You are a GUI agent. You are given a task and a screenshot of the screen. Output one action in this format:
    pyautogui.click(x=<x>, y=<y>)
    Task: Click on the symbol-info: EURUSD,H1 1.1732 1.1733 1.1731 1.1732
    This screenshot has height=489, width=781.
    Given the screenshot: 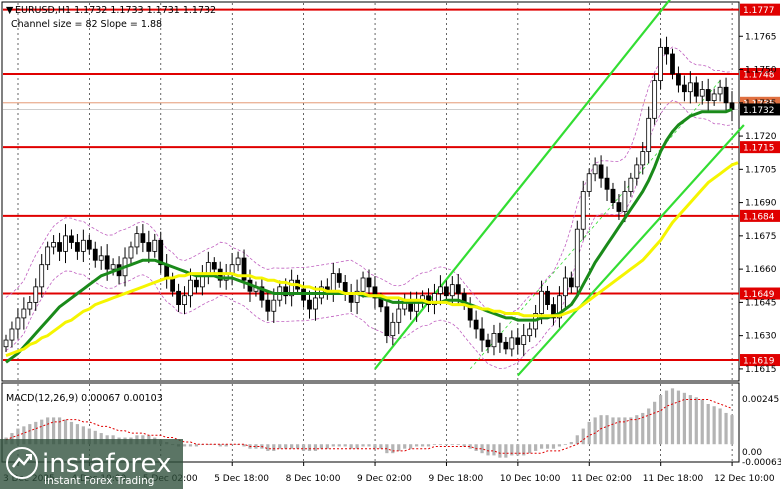 What is the action you would take?
    pyautogui.click(x=115, y=10)
    